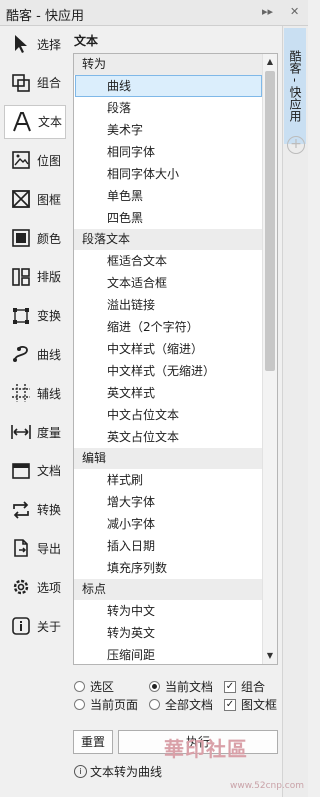  I want to click on gear-icon, so click(21, 587).